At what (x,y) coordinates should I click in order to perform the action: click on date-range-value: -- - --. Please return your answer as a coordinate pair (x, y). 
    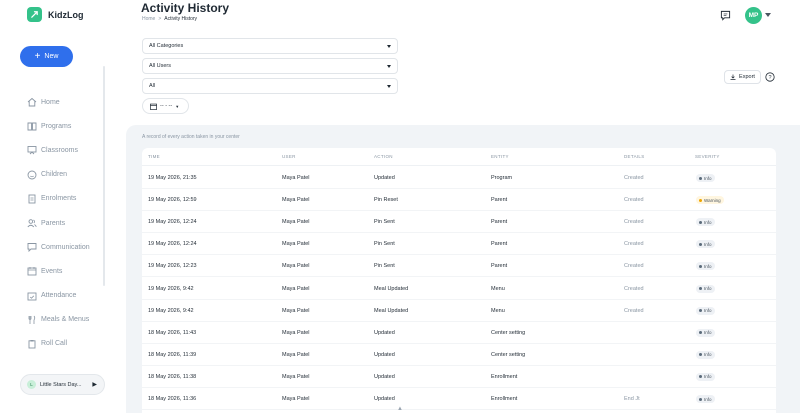
    Looking at the image, I should click on (166, 106).